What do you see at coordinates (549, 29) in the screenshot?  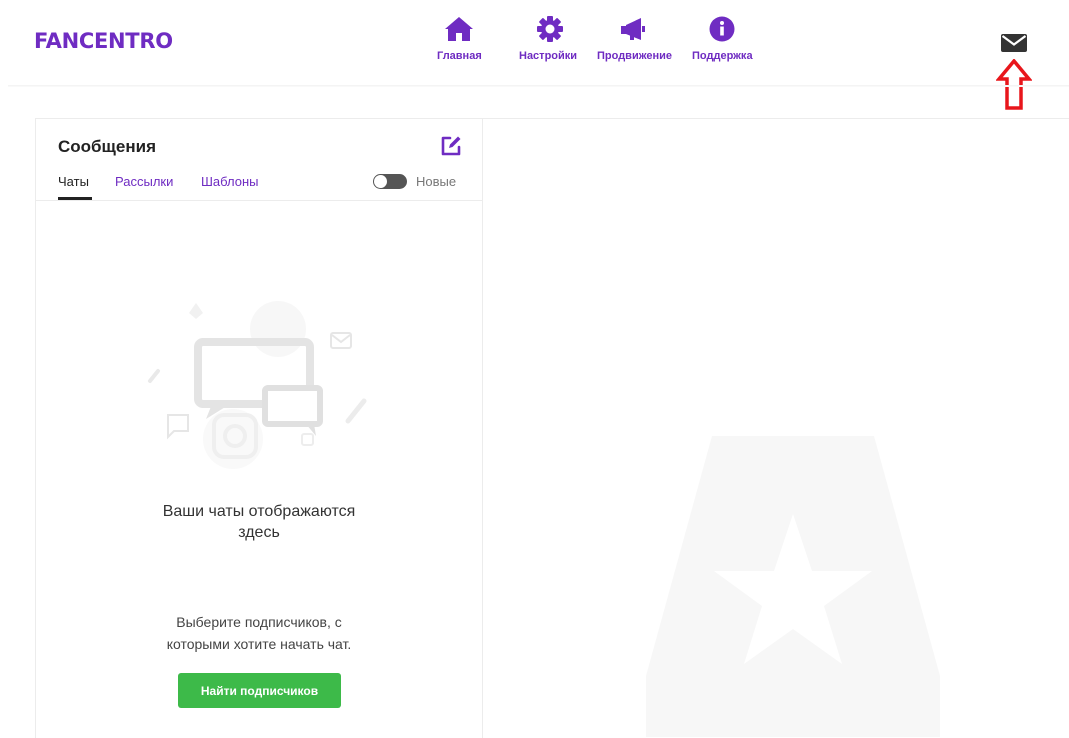 I see `gear-icon` at bounding box center [549, 29].